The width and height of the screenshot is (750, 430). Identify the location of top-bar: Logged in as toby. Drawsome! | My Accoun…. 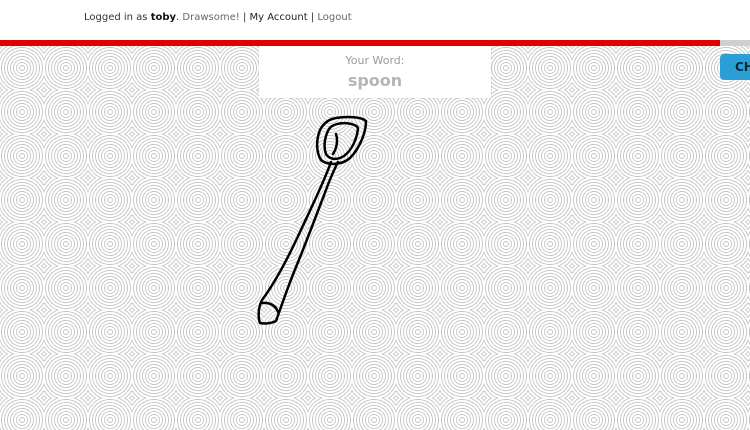
(375, 20).